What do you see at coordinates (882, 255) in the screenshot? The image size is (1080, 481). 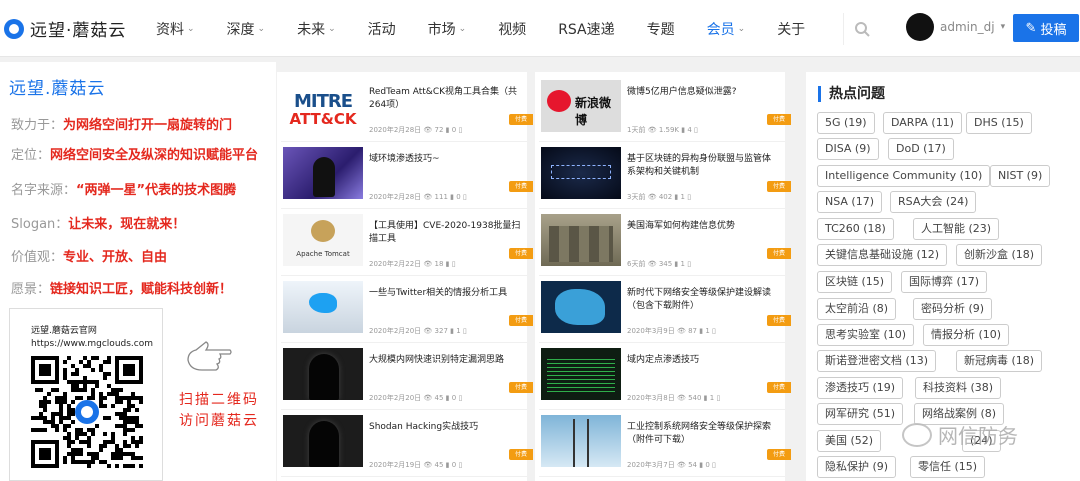 I see `tag-item: 关键信息基础设施 (12)` at bounding box center [882, 255].